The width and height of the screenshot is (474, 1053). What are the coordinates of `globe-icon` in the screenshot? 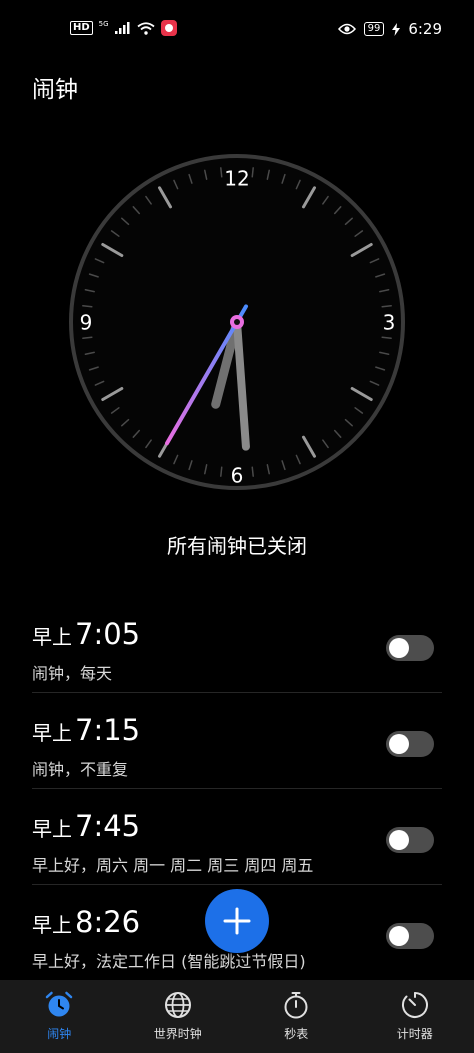 It's located at (177, 1005).